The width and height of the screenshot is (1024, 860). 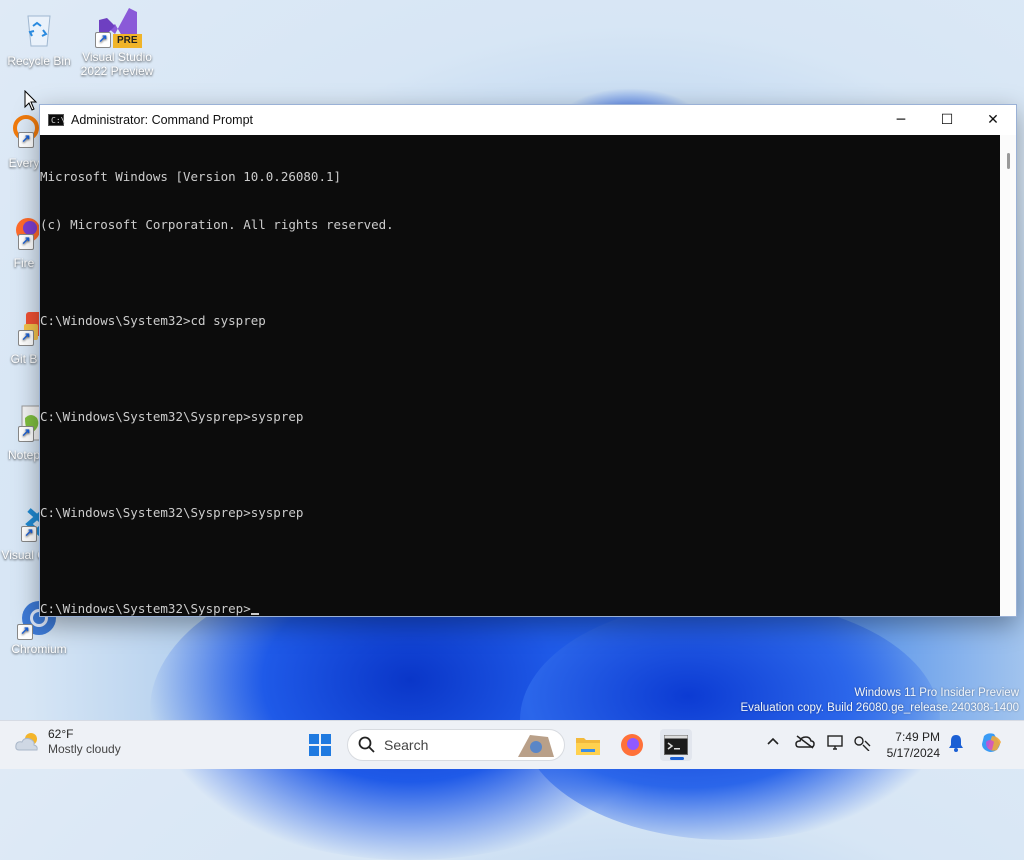 I want to click on window-controls: ─ ☐ ✕, so click(x=947, y=120).